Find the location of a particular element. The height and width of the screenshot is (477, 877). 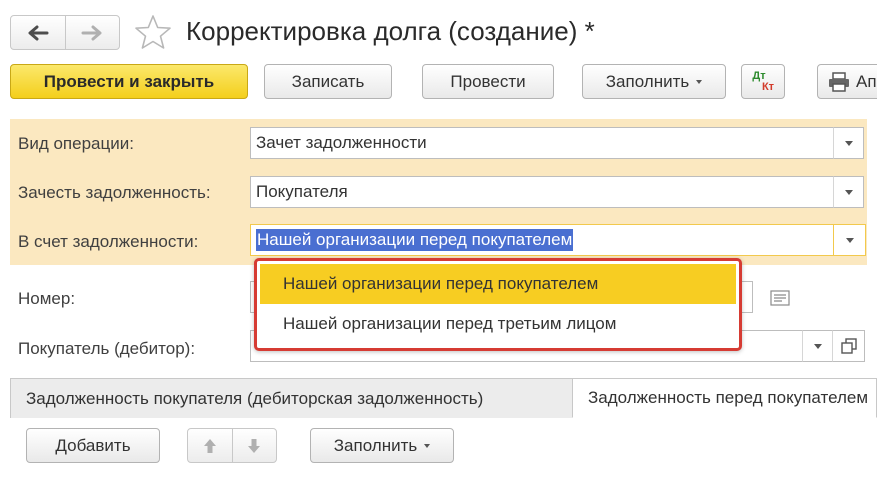

page-title: Корректировка долга (создание) * is located at coordinates (390, 31).